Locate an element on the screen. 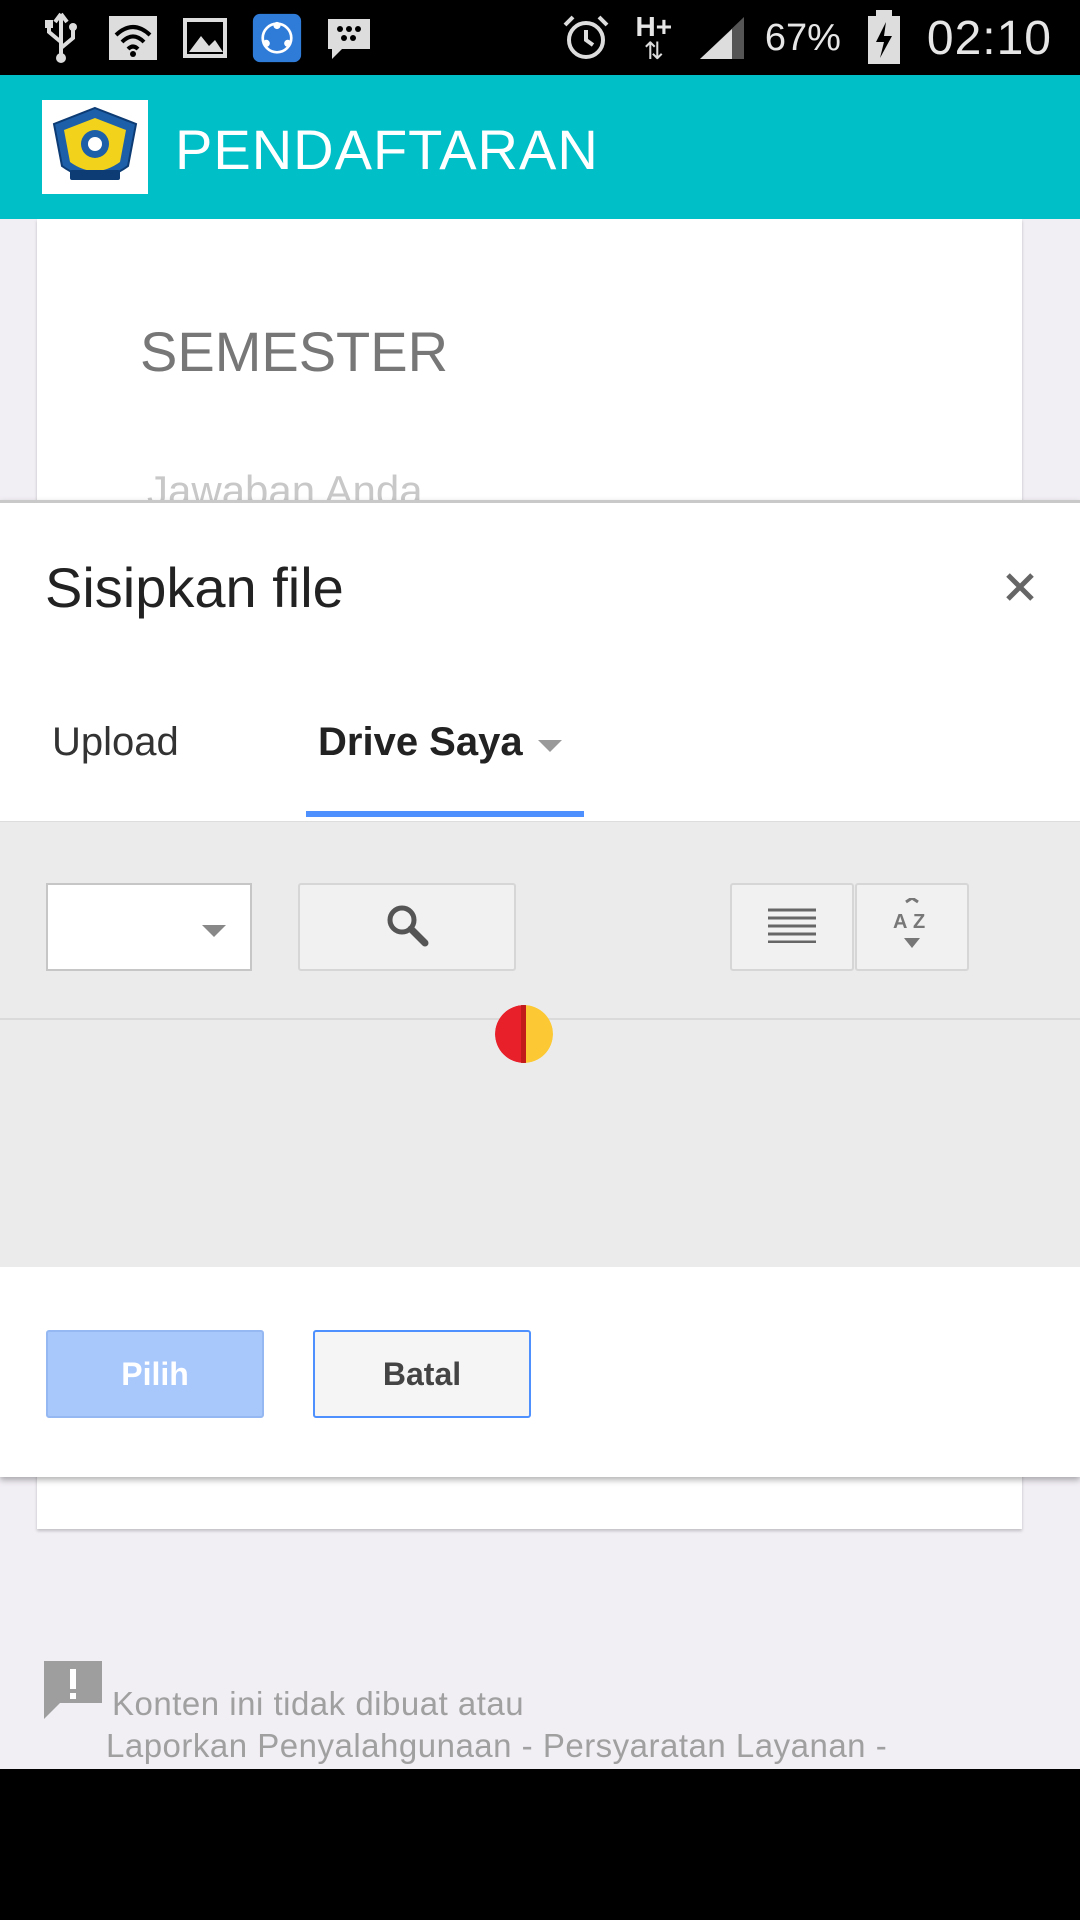  search-icon is located at coordinates (407, 927).